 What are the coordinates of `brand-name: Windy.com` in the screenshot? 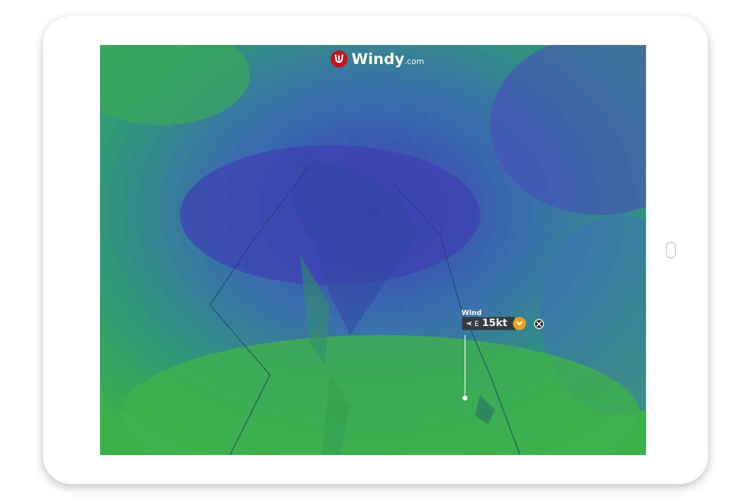 It's located at (388, 59).